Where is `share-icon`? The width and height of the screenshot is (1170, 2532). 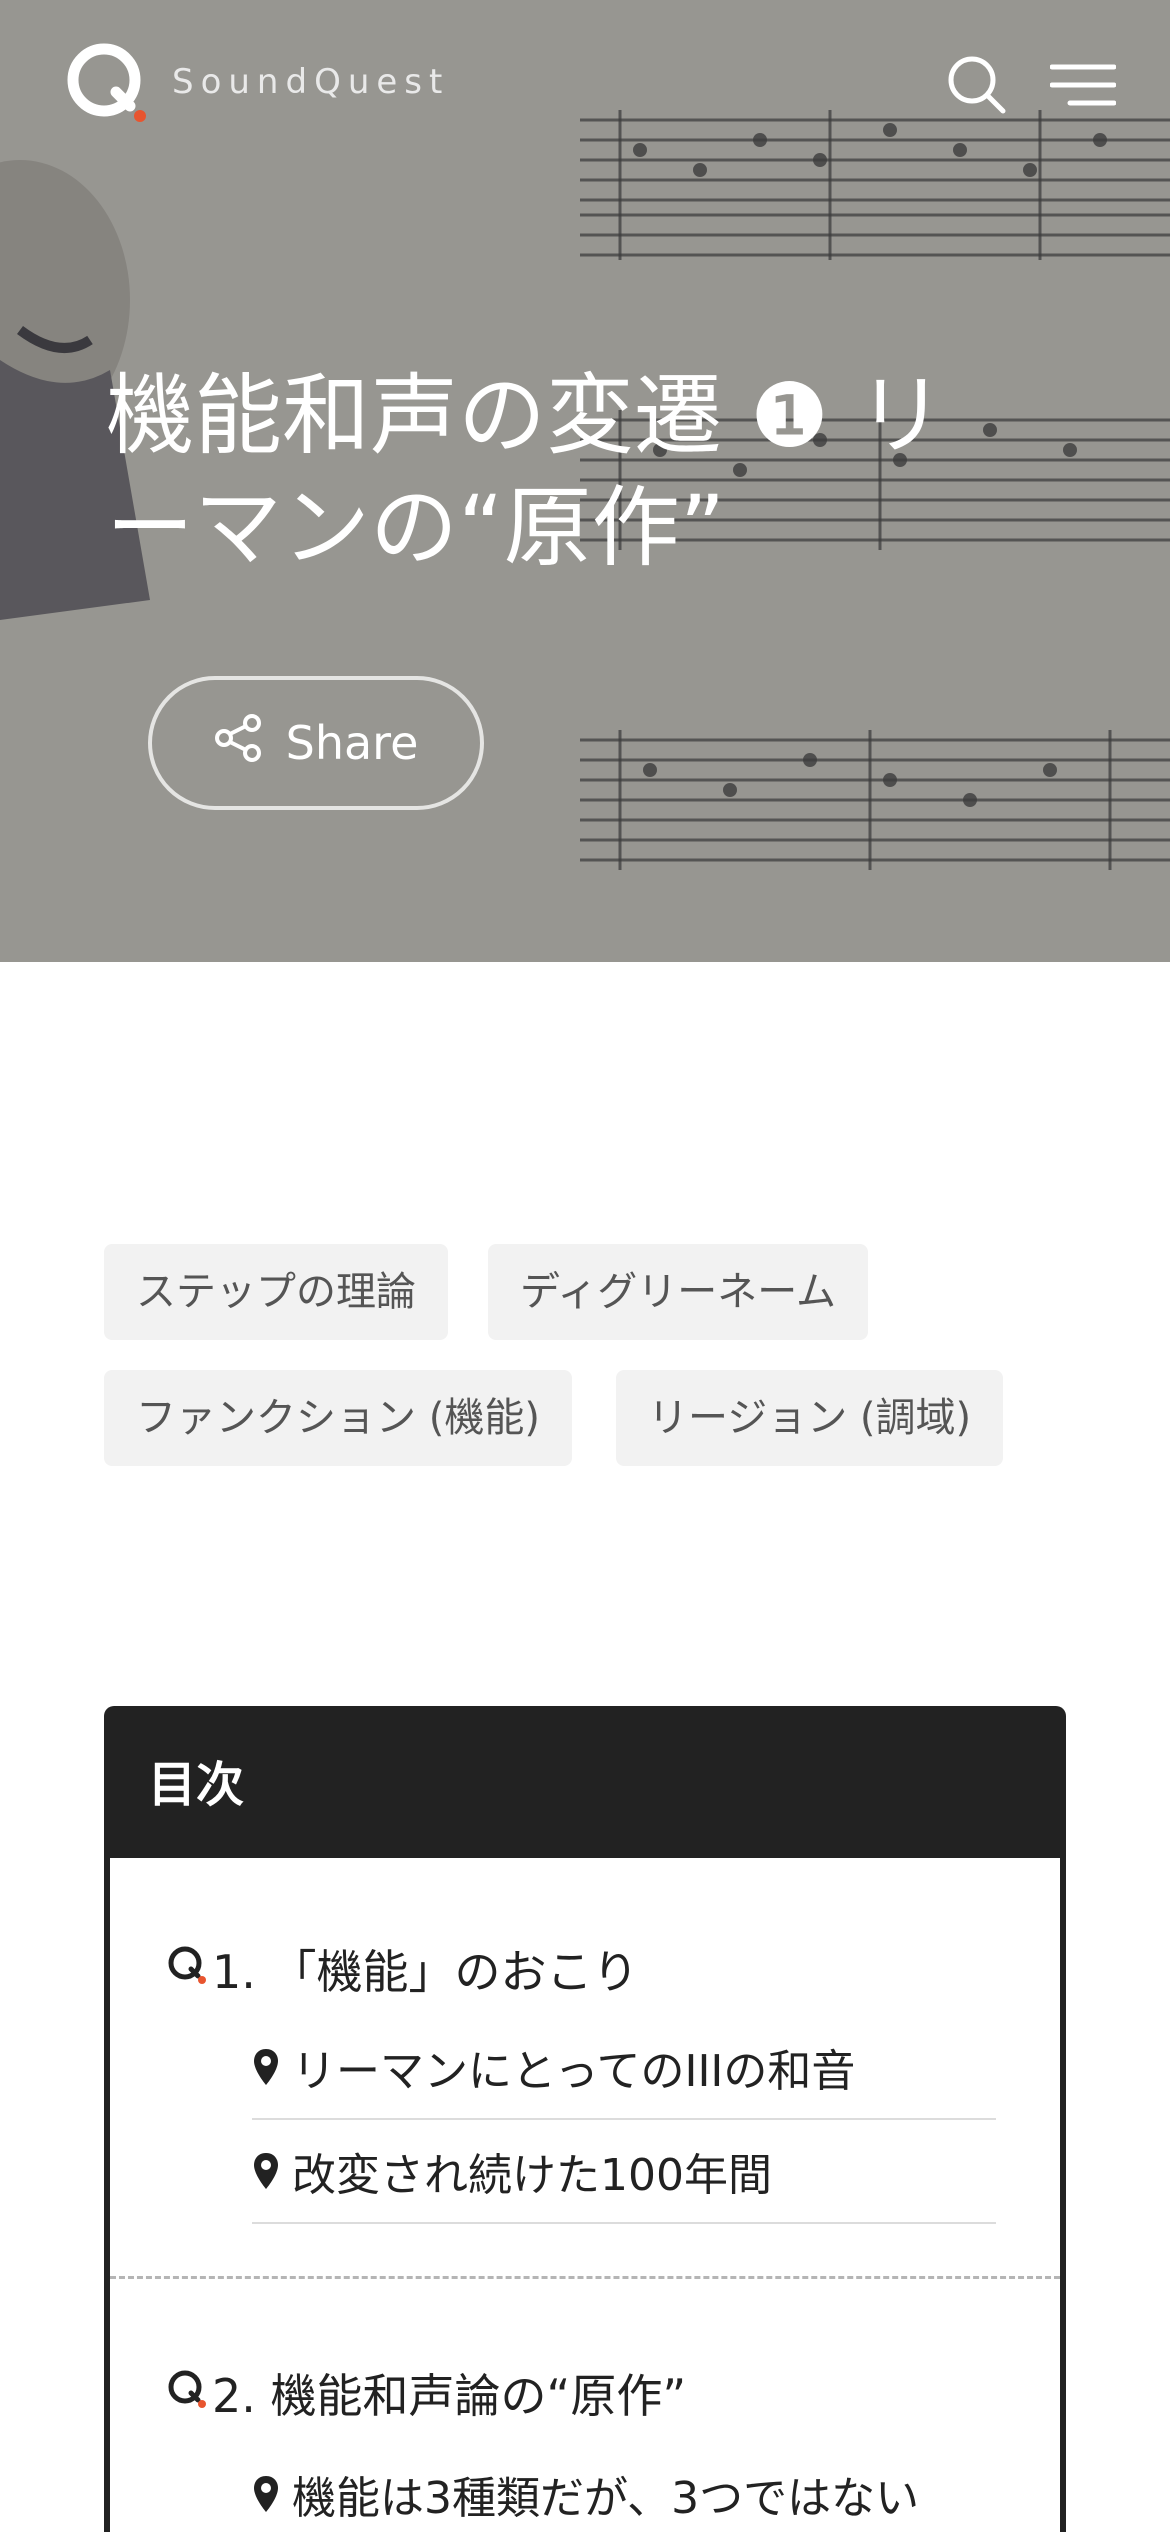 share-icon is located at coordinates (239, 743).